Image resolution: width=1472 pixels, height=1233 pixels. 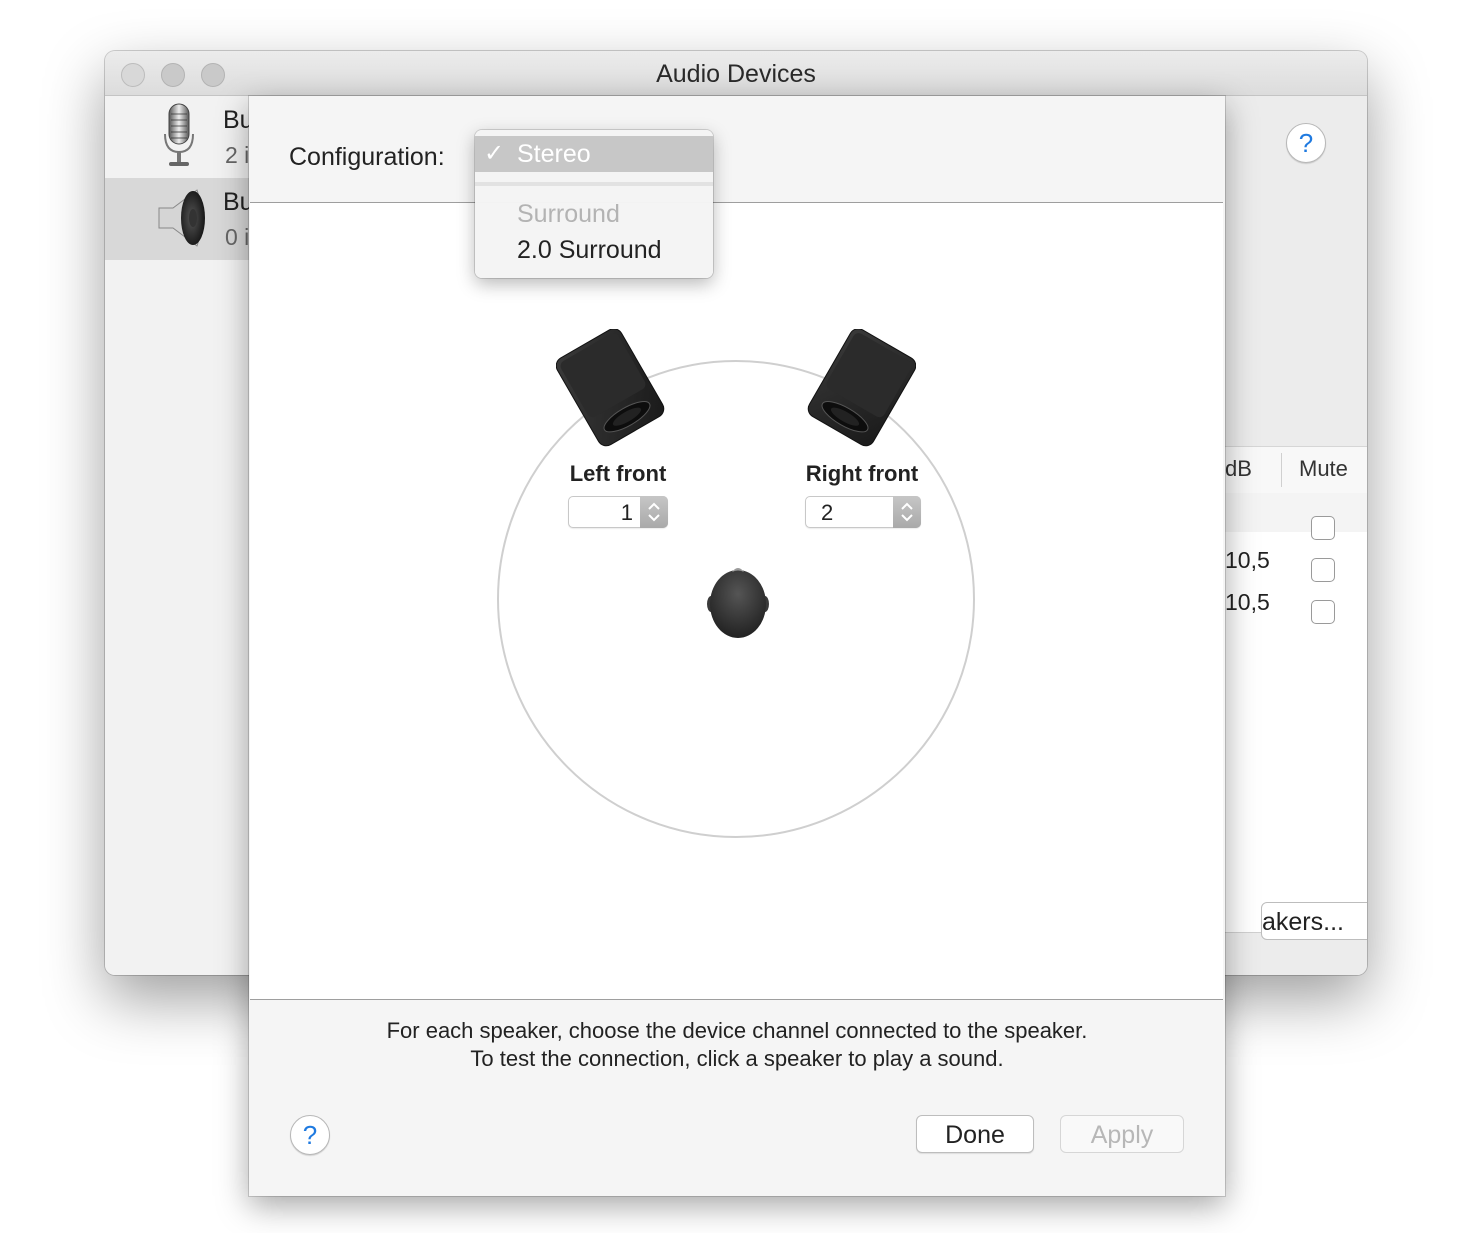 What do you see at coordinates (237, 237) in the screenshot?
I see `device-channels: 0 i` at bounding box center [237, 237].